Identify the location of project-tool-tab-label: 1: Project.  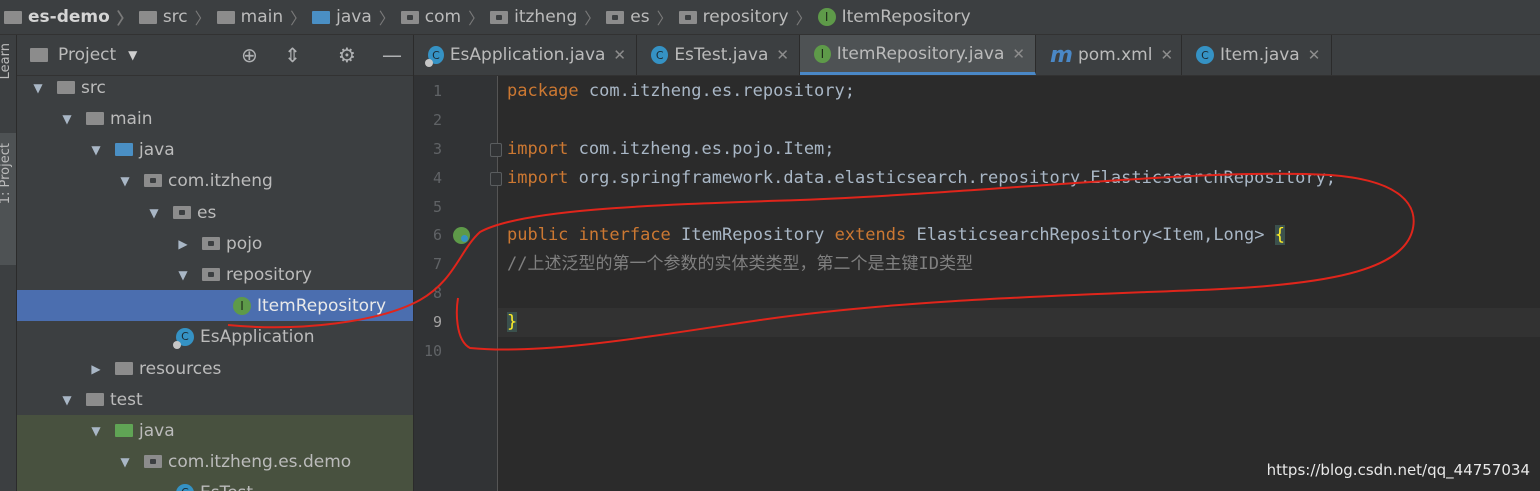
(6, 174).